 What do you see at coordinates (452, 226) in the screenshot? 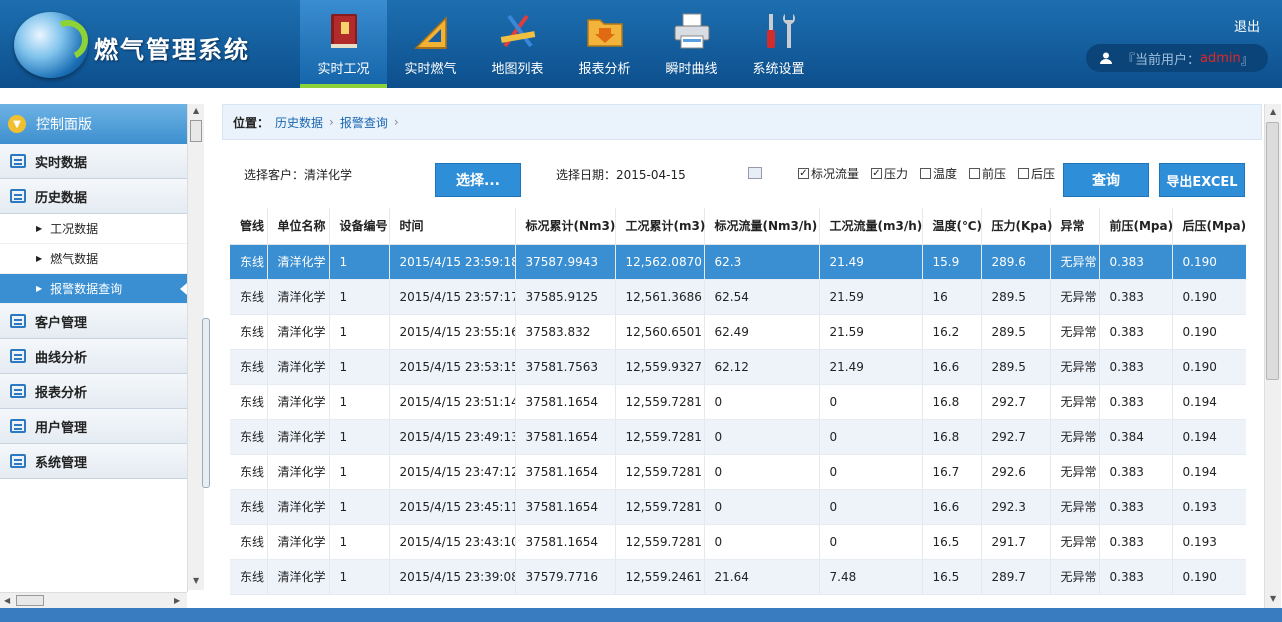
I see `column-header: 时间` at bounding box center [452, 226].